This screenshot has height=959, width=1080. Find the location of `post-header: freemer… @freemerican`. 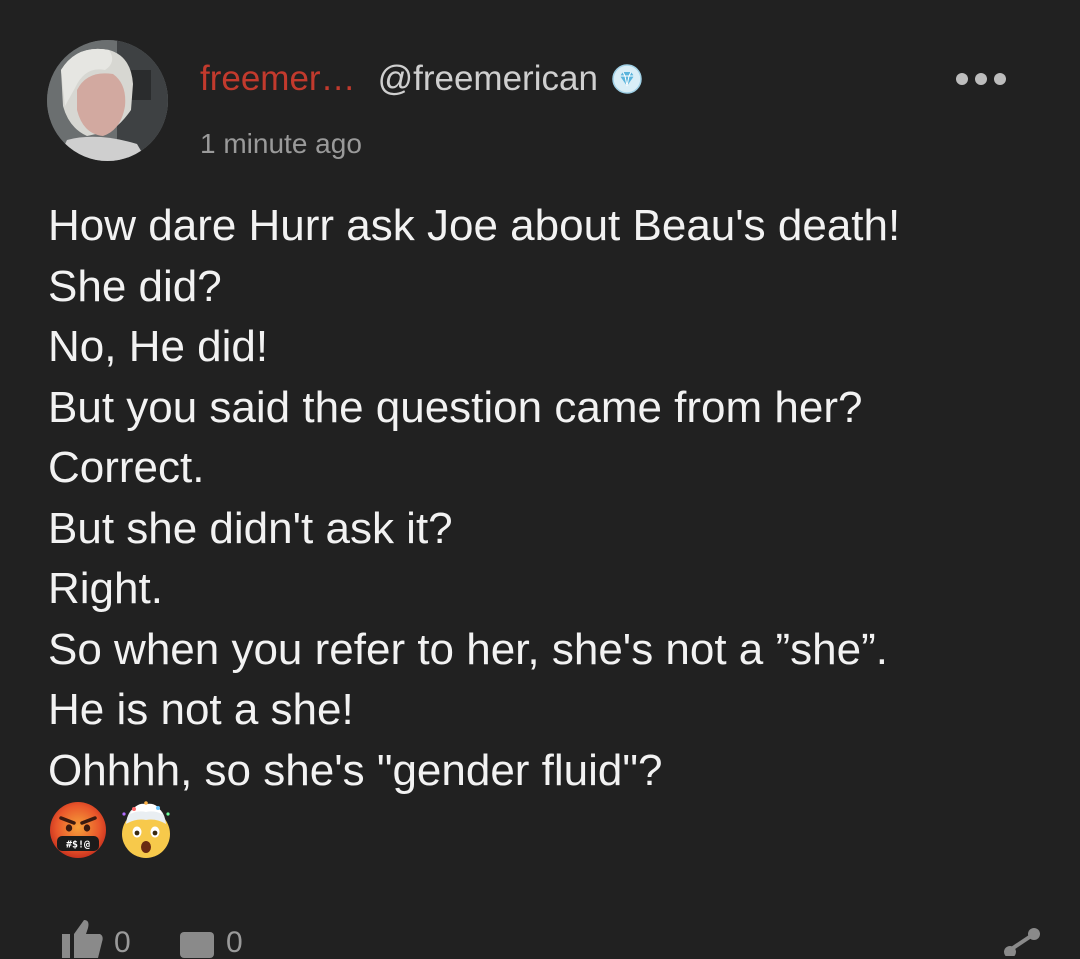

post-header: freemer… @freemerican is located at coordinates (421, 79).